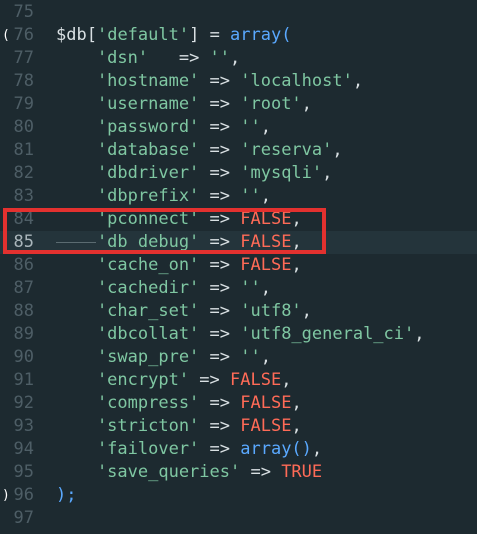 This screenshot has height=534, width=477. I want to click on code-text: 'db_debug' => FALSE,, so click(179, 242).